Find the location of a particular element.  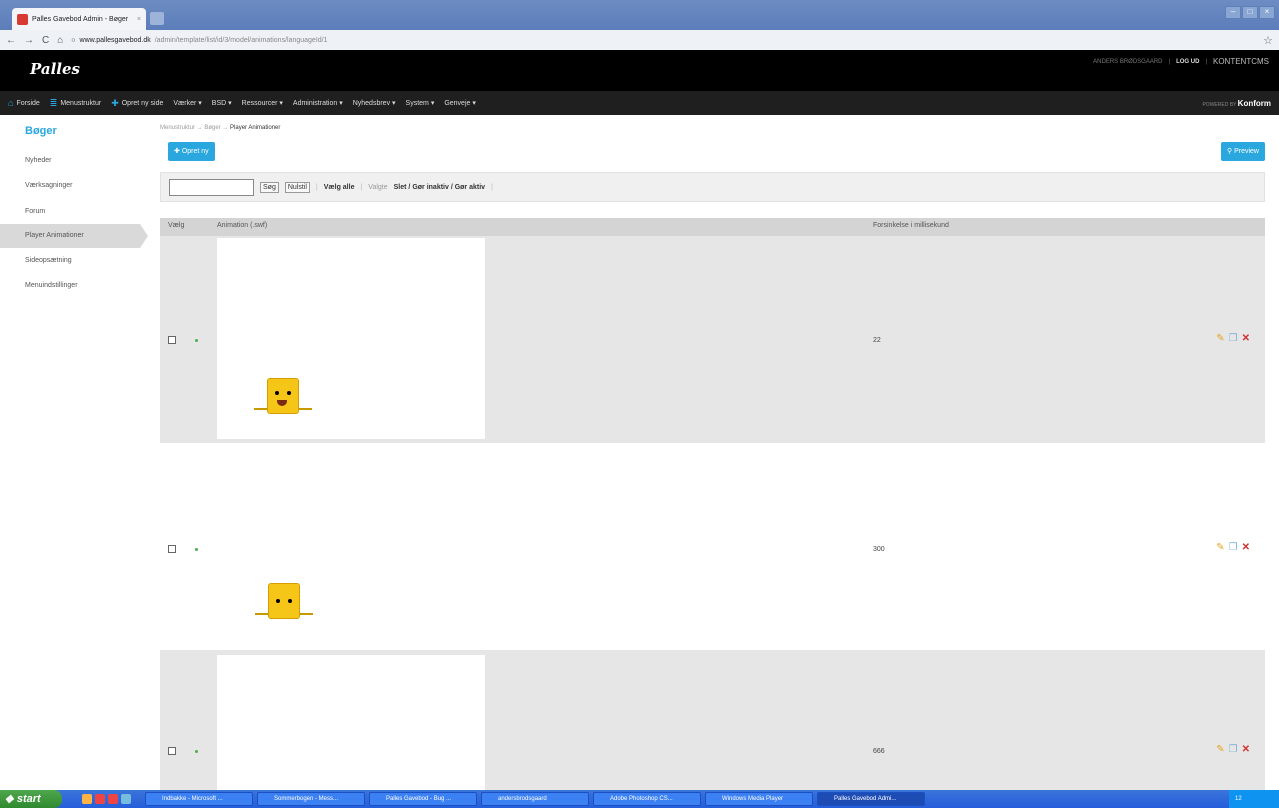

table-row: 666 ✎ ❐ ✕ is located at coordinates (712, 720).